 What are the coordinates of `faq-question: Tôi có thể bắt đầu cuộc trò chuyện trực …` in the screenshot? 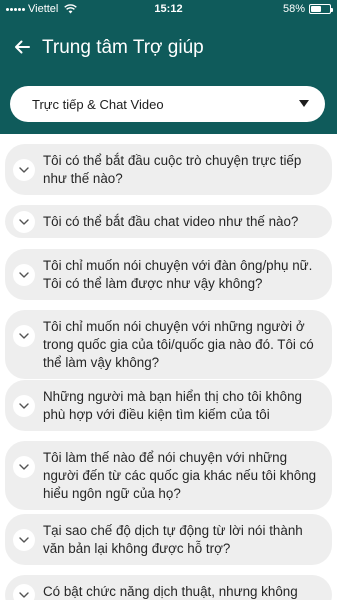 It's located at (172, 169).